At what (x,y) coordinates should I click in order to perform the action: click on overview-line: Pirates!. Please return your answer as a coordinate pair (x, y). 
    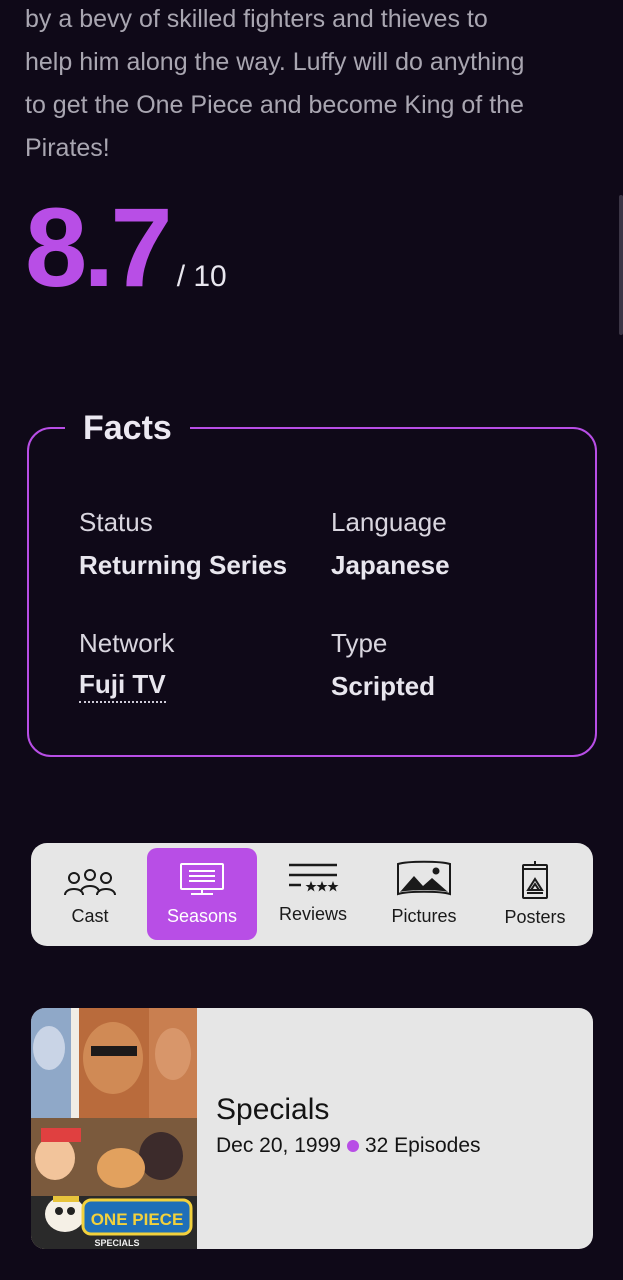
    Looking at the image, I should click on (67, 148).